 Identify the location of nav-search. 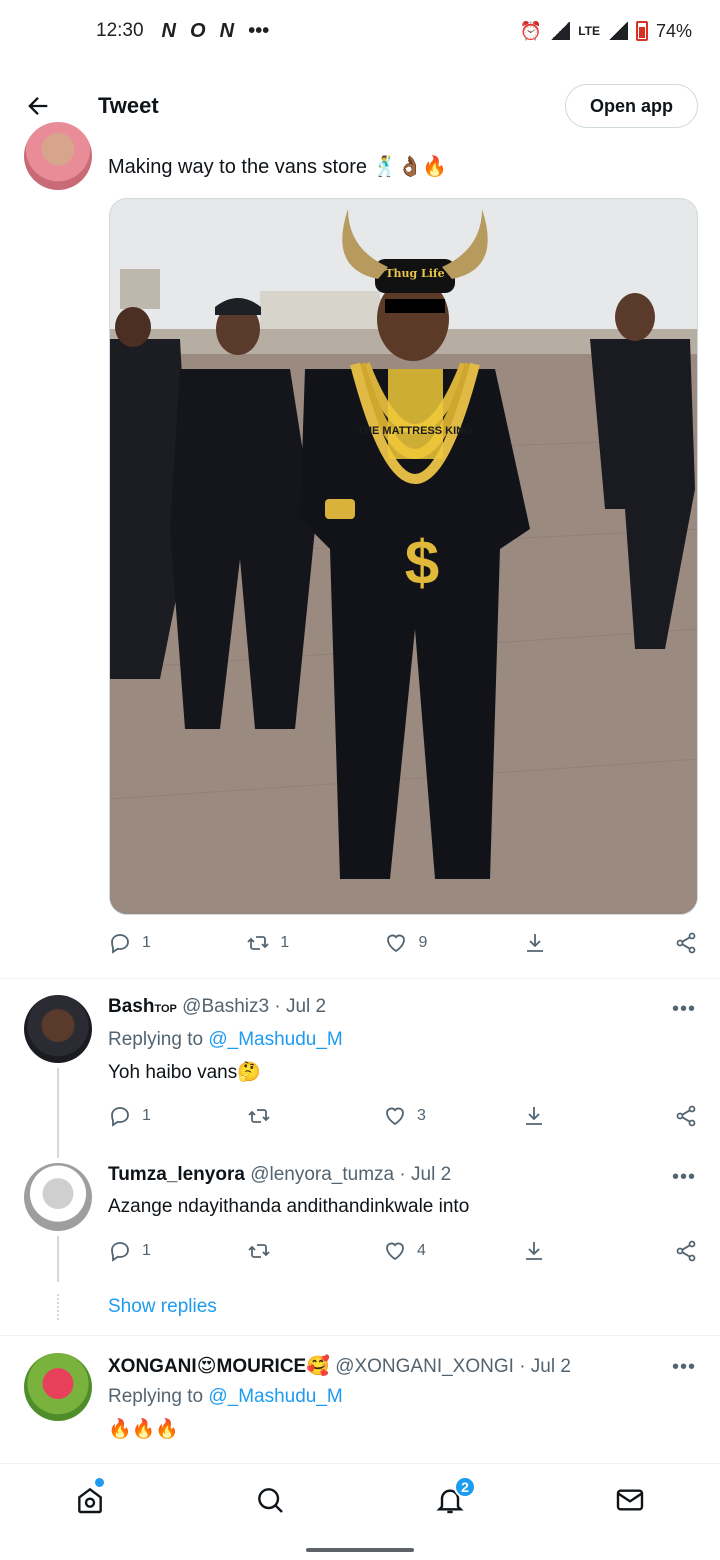
(270, 1500).